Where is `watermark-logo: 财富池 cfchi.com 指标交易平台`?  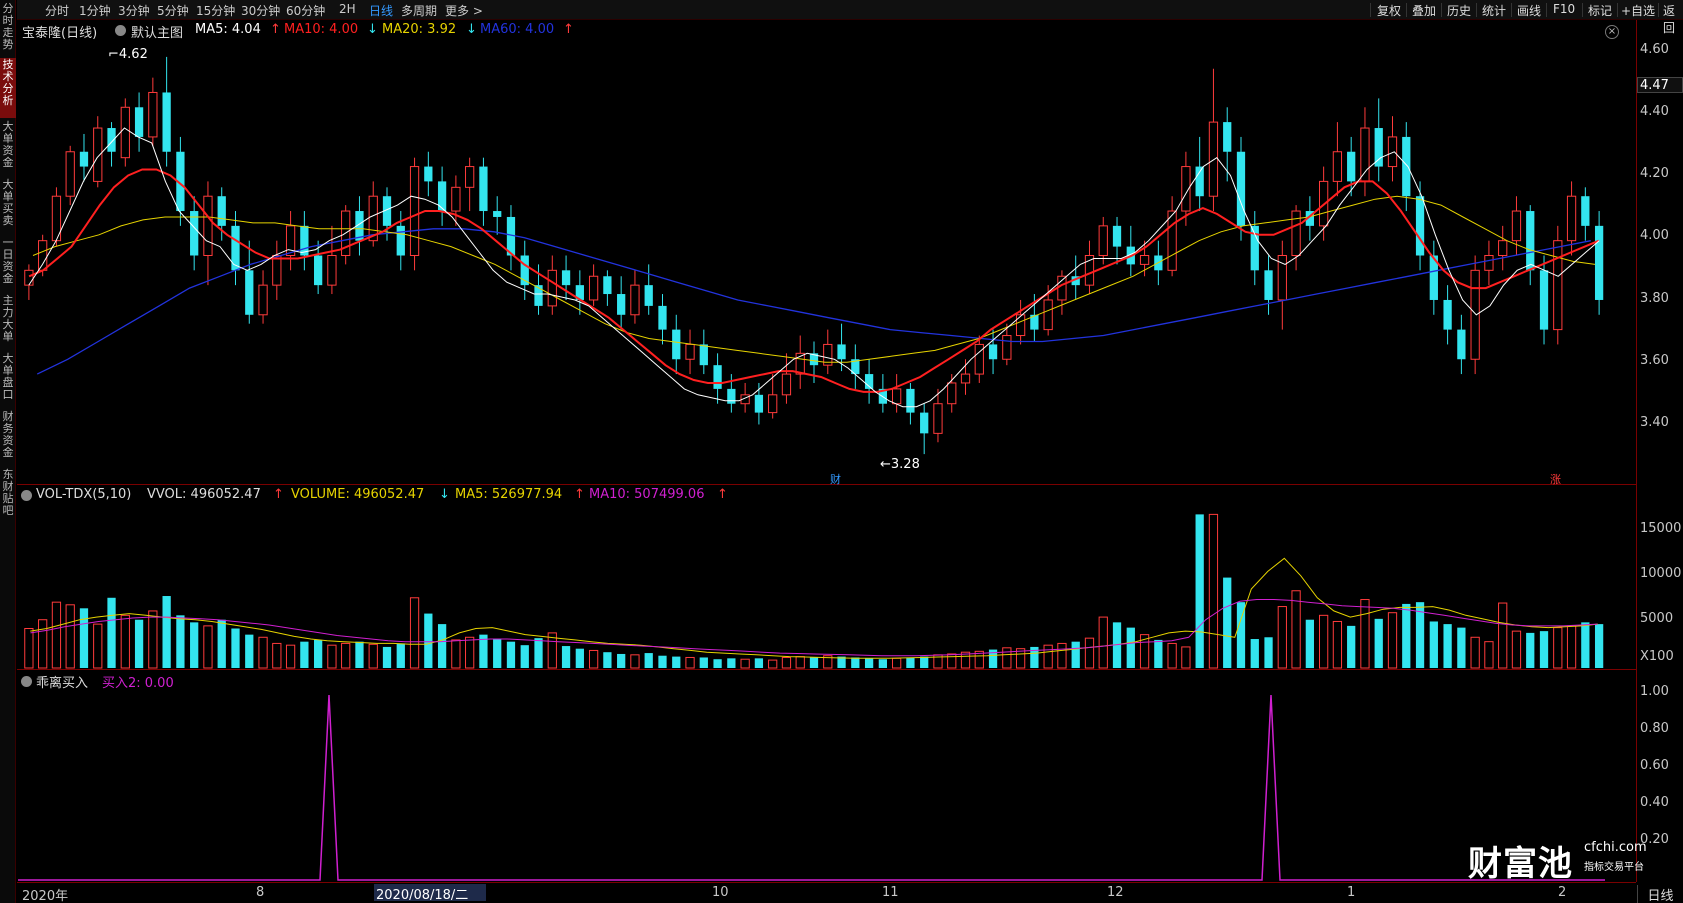 watermark-logo: 财富池 cfchi.com 指标交易平台 is located at coordinates (1557, 862).